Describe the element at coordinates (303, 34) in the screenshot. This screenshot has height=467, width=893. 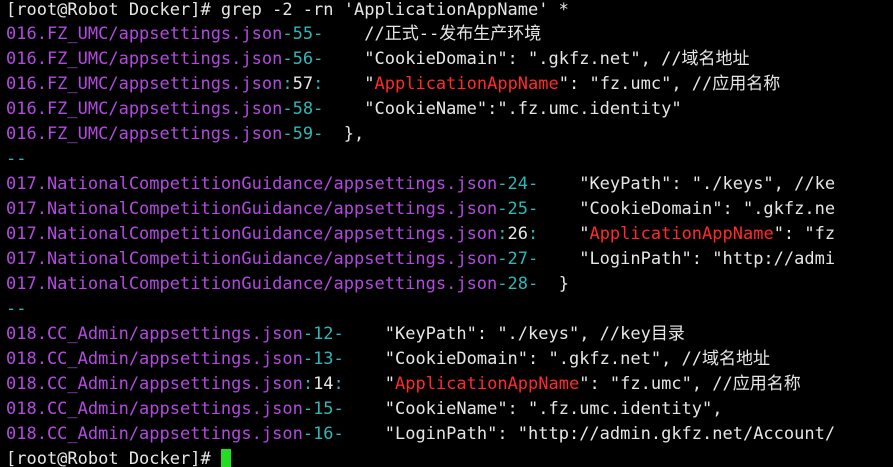
I see `separator-text: 55` at that location.